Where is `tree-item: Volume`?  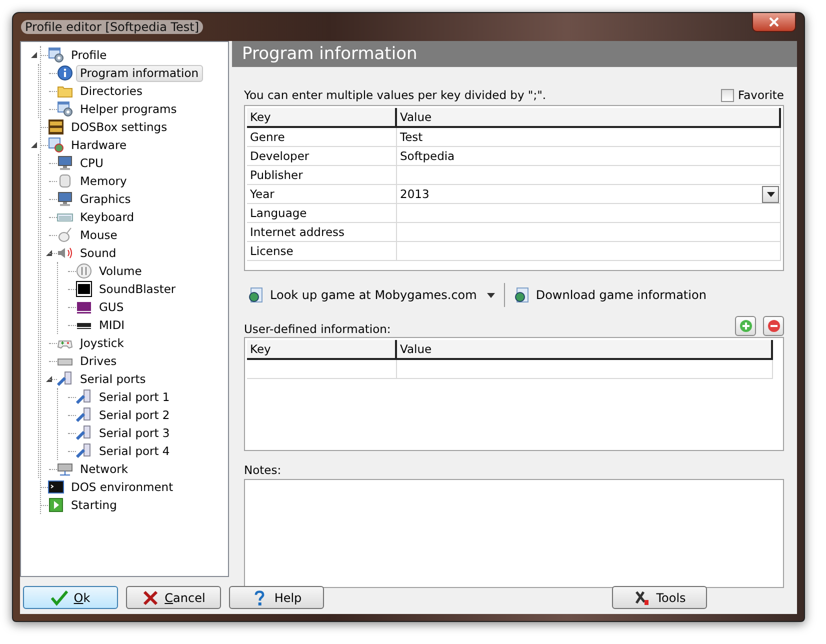 tree-item: Volume is located at coordinates (120, 271).